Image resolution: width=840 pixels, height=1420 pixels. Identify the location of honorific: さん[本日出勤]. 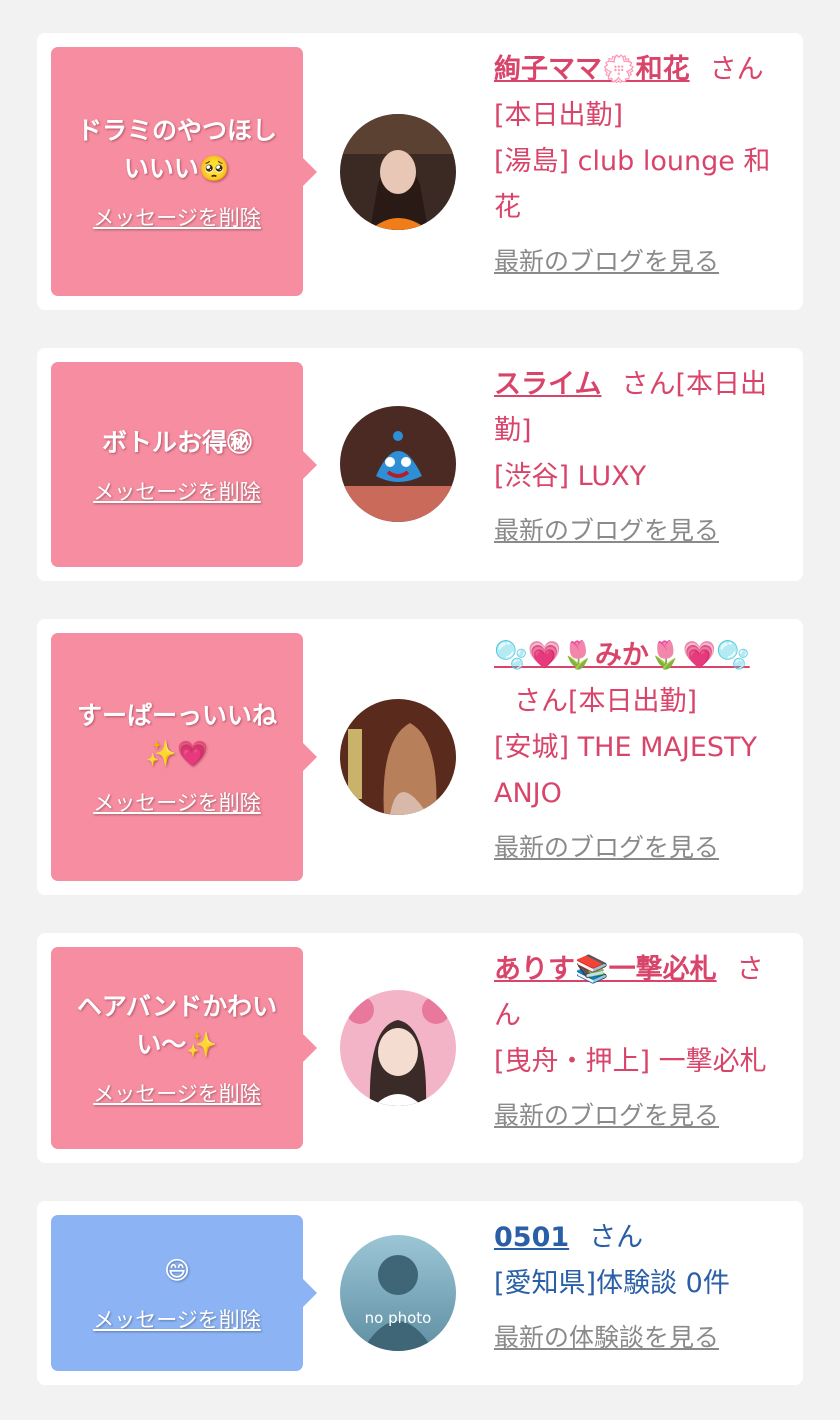
(606, 701).